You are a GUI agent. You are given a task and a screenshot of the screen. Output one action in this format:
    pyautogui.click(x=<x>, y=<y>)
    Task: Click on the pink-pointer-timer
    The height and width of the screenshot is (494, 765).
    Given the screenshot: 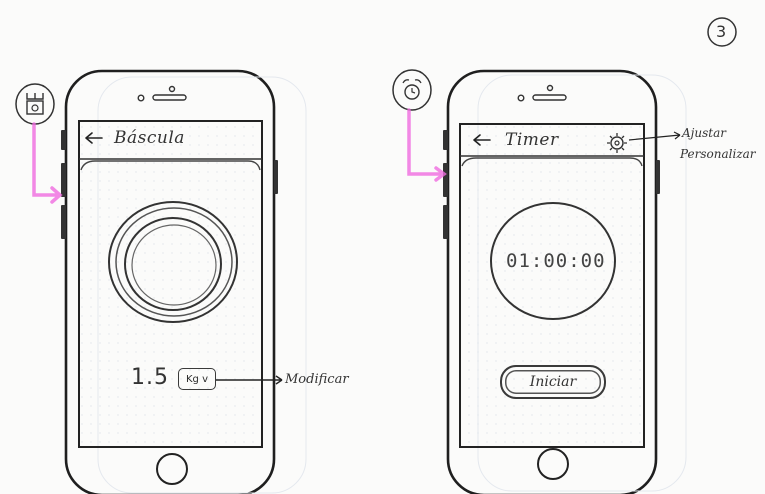 What is the action you would take?
    pyautogui.click(x=427, y=145)
    